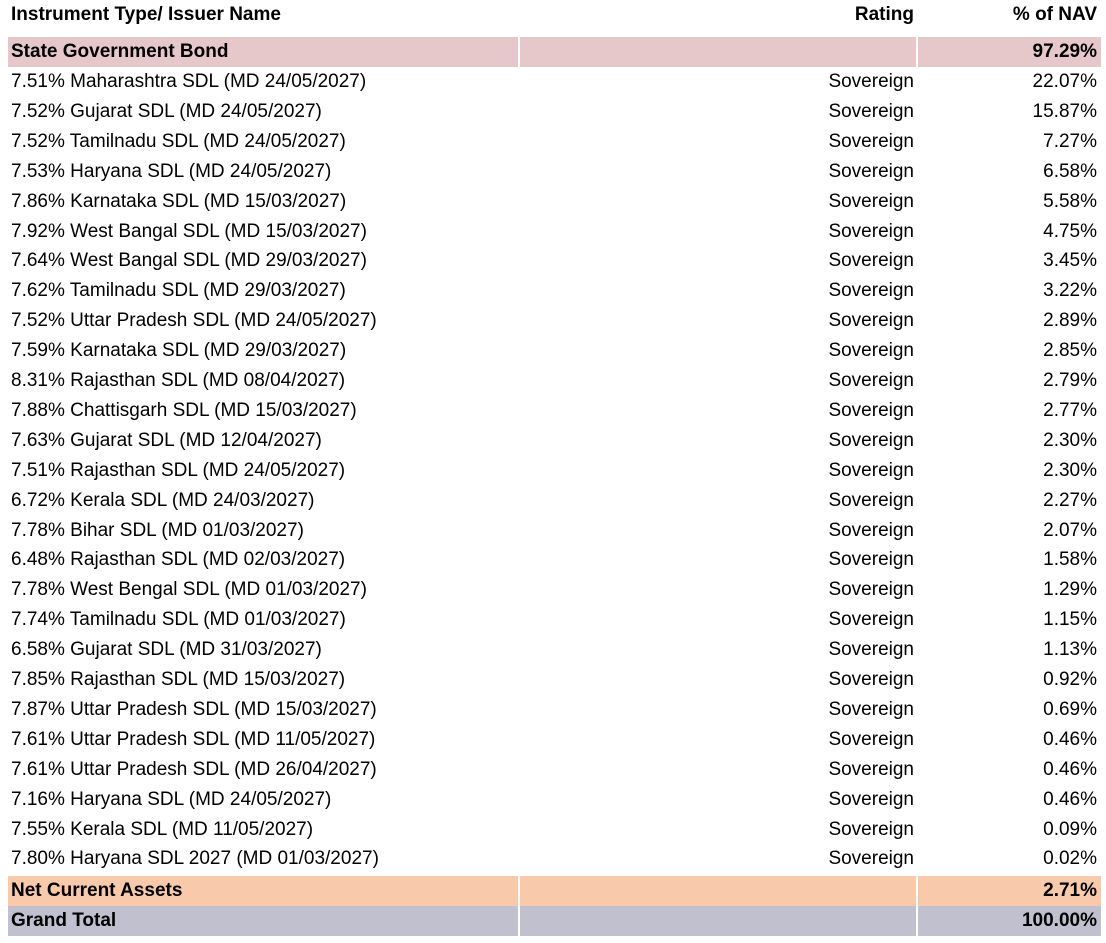 This screenshot has width=1106, height=943. Describe the element at coordinates (178, 141) in the screenshot. I see `issuer-name: 7.52% Tamilnadu SDL (MD 24/05/2027)` at that location.